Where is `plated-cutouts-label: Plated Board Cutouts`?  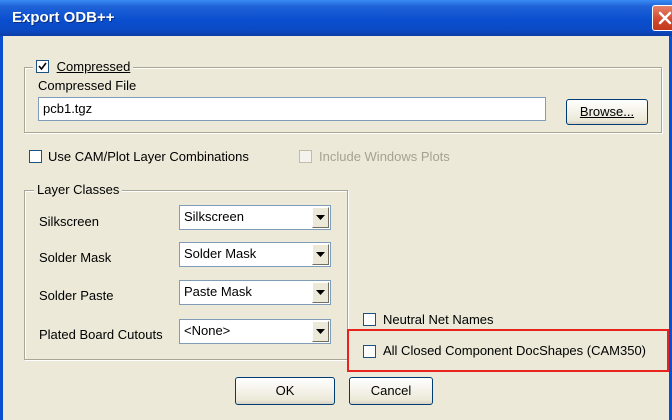 plated-cutouts-label: Plated Board Cutouts is located at coordinates (101, 334).